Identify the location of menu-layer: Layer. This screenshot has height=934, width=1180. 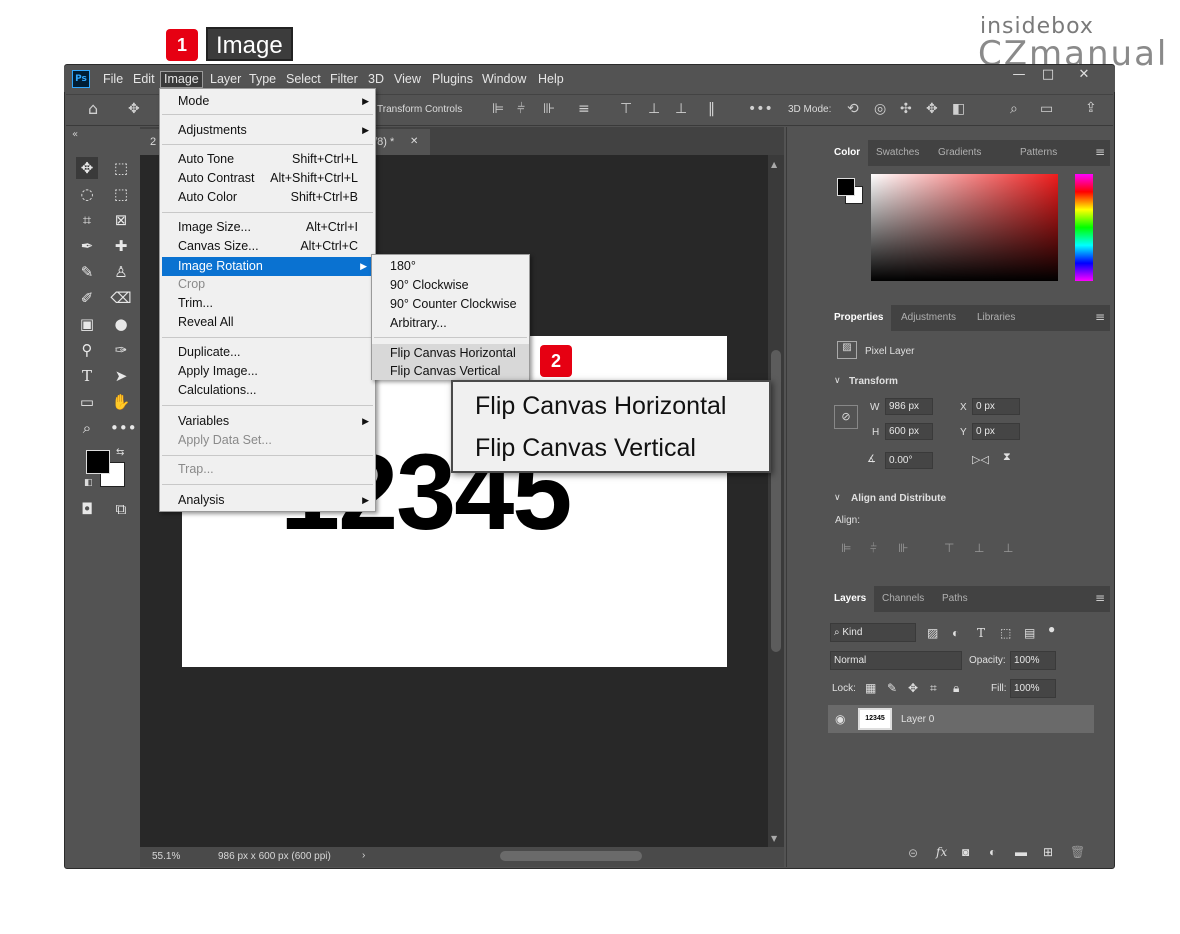
(225, 79).